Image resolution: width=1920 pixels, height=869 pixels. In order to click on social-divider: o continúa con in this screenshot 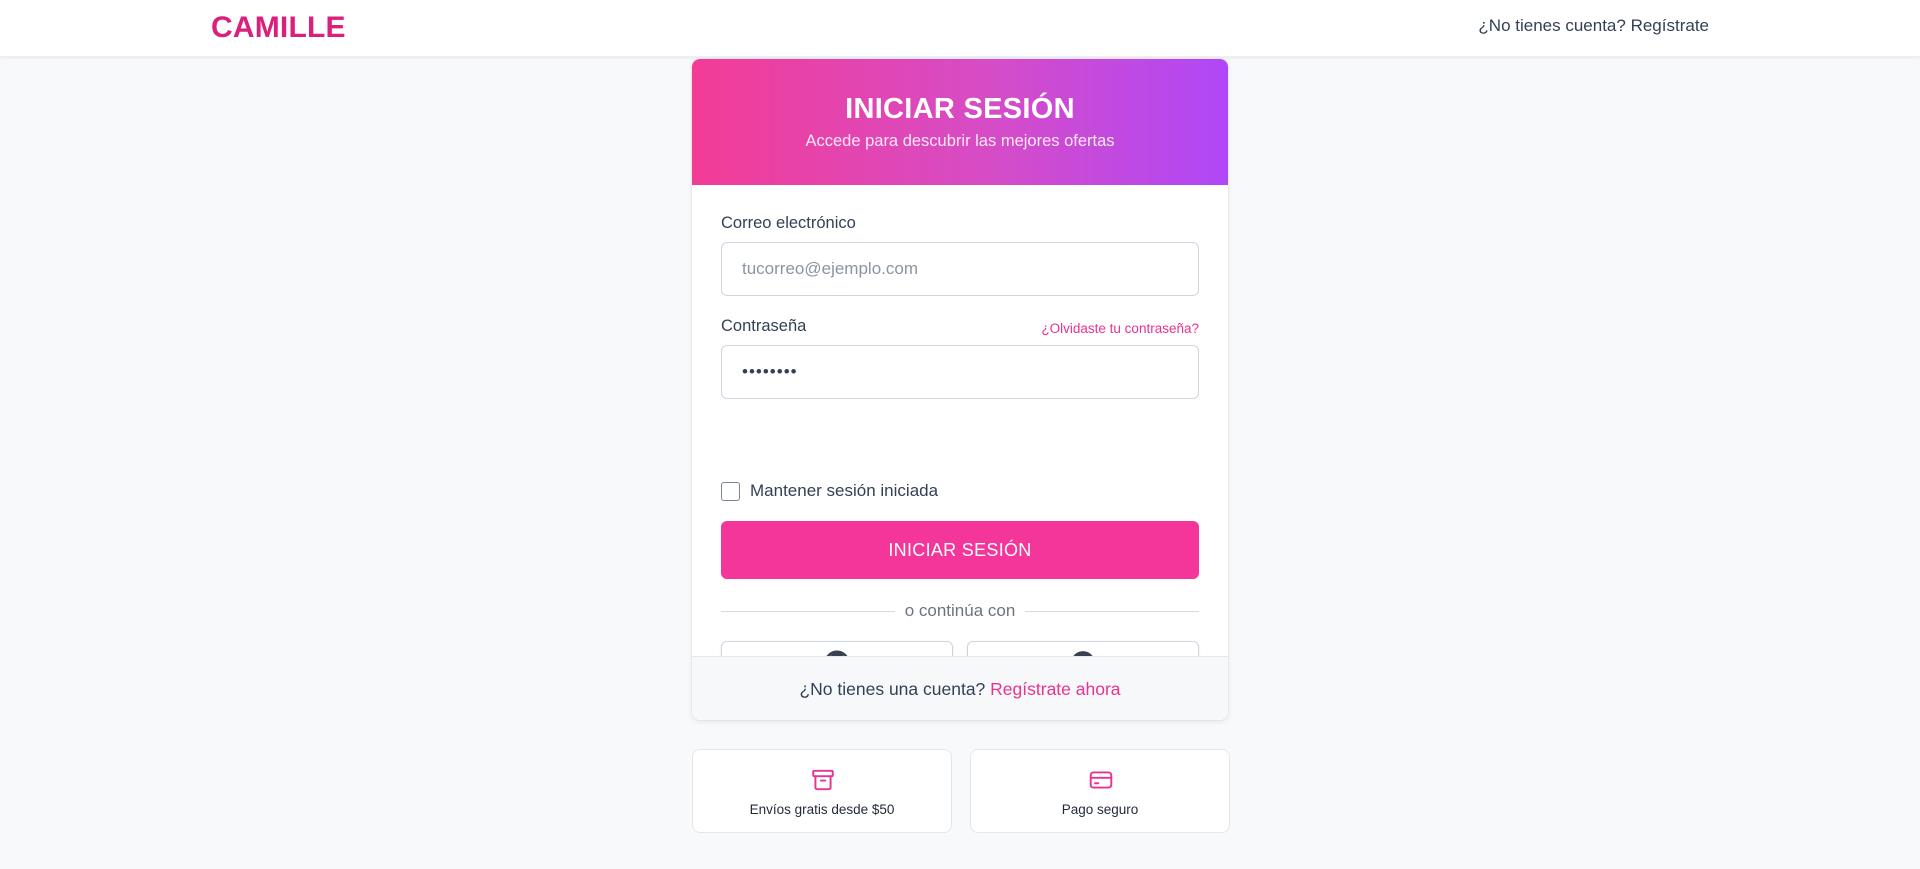, I will do `click(960, 611)`.